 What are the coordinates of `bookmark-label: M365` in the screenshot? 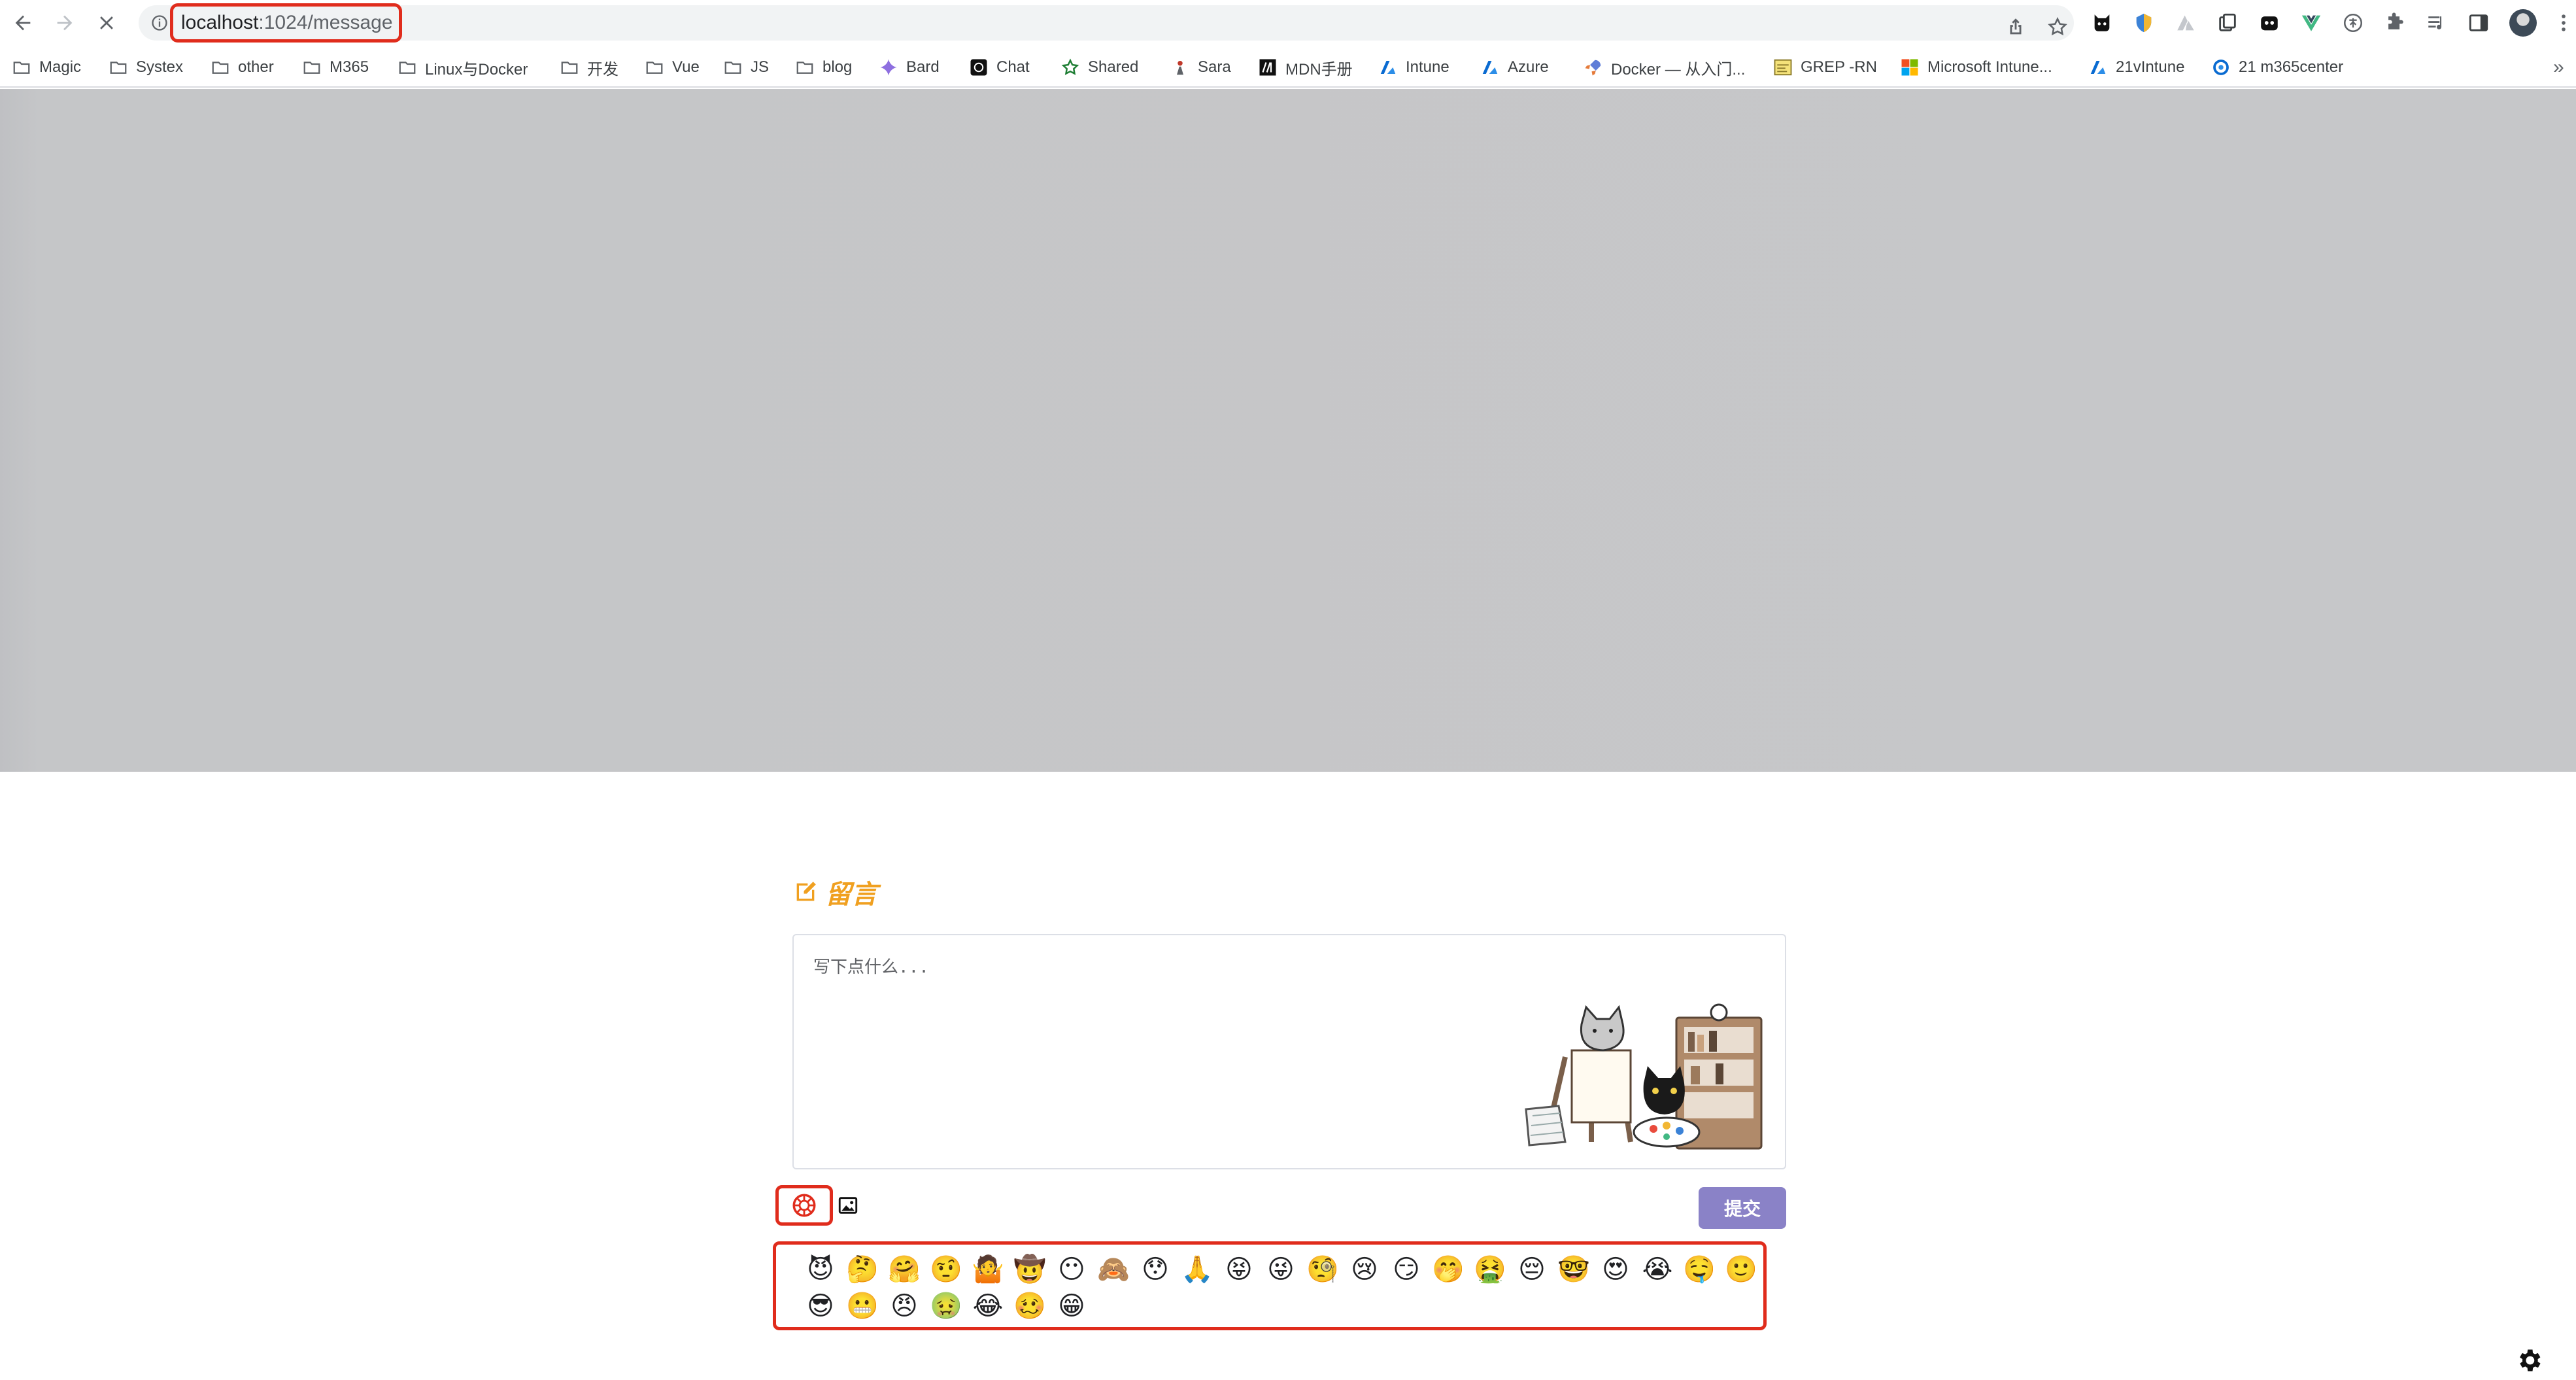 It's located at (349, 67).